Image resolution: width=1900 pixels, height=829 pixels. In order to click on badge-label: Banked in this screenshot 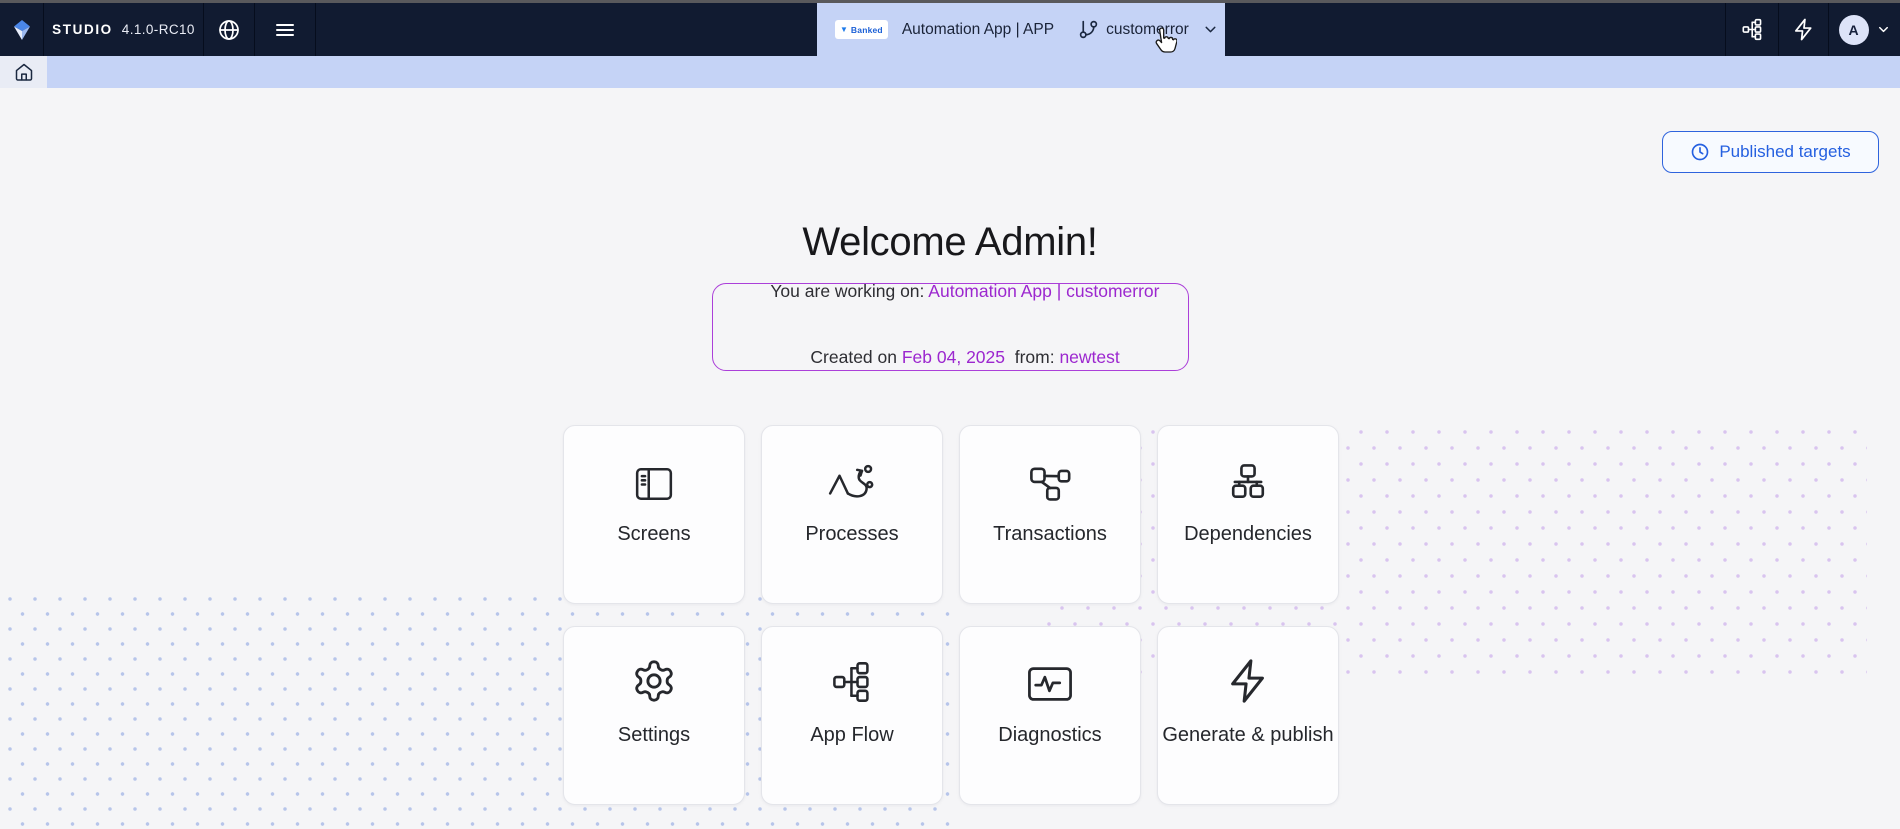, I will do `click(866, 29)`.